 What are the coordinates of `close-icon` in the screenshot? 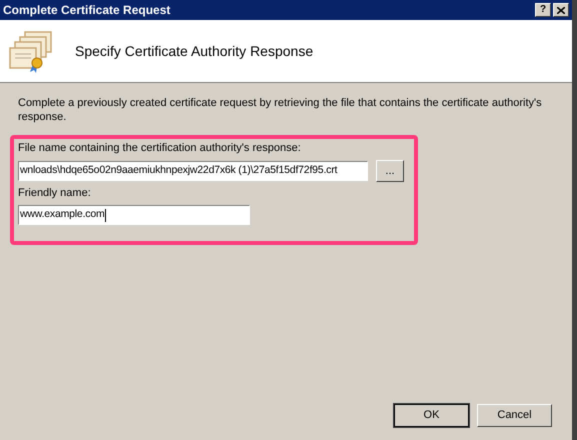 It's located at (561, 10).